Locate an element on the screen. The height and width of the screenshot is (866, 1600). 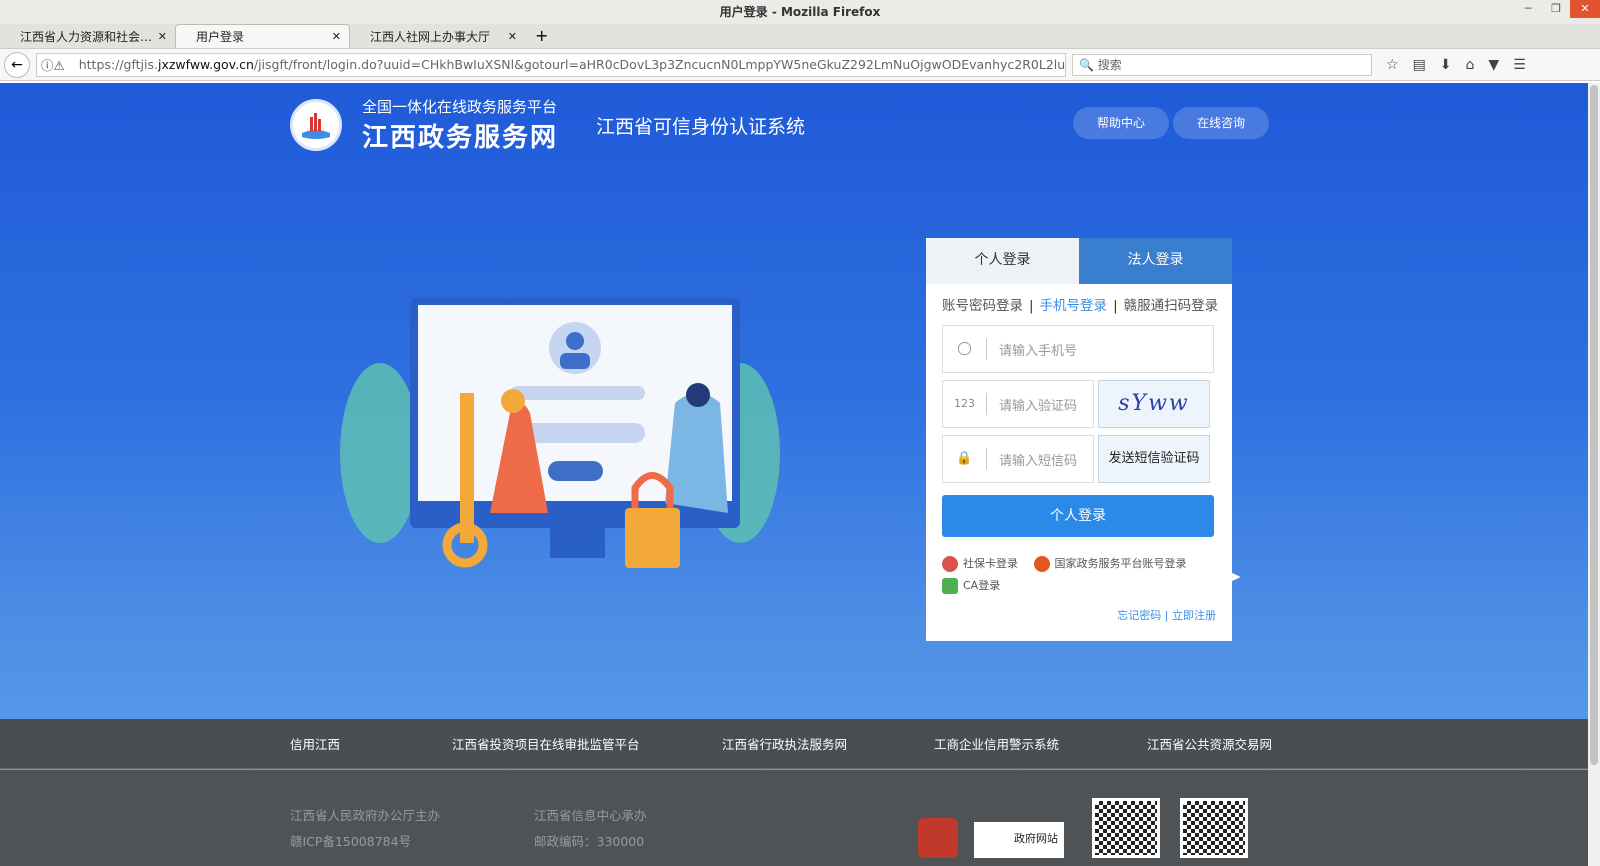
mode-qr-scan: 赣服通扫码登录 is located at coordinates (1171, 306).